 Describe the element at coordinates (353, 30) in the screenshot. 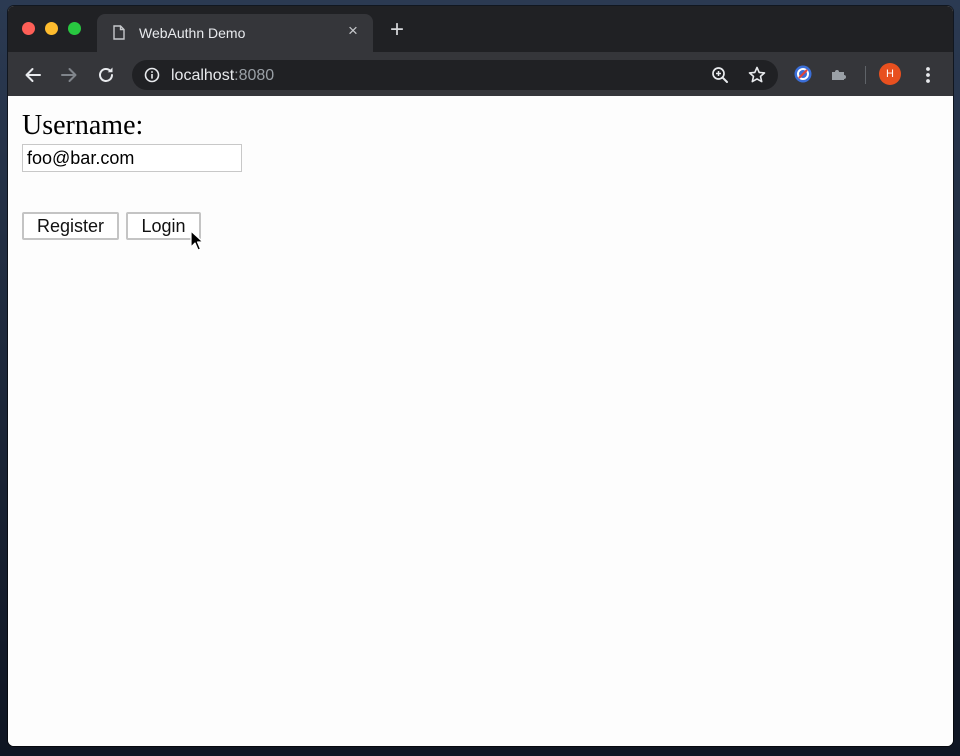

I see `close-tab-icon: ×` at that location.